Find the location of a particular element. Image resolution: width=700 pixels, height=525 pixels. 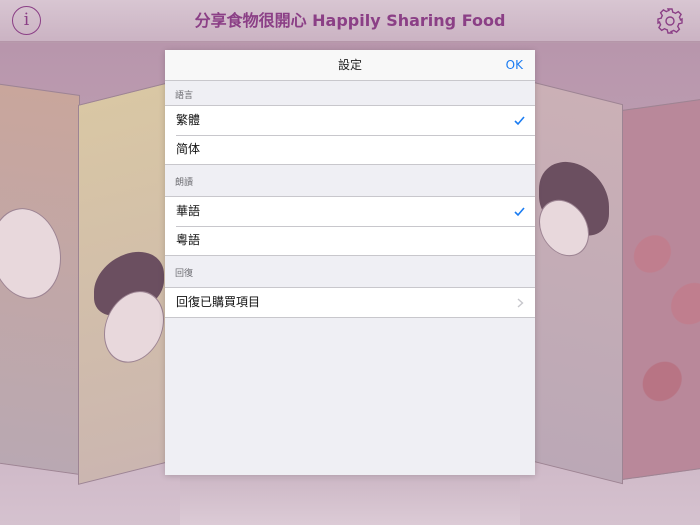

modal-title: 設定 is located at coordinates (349, 65).